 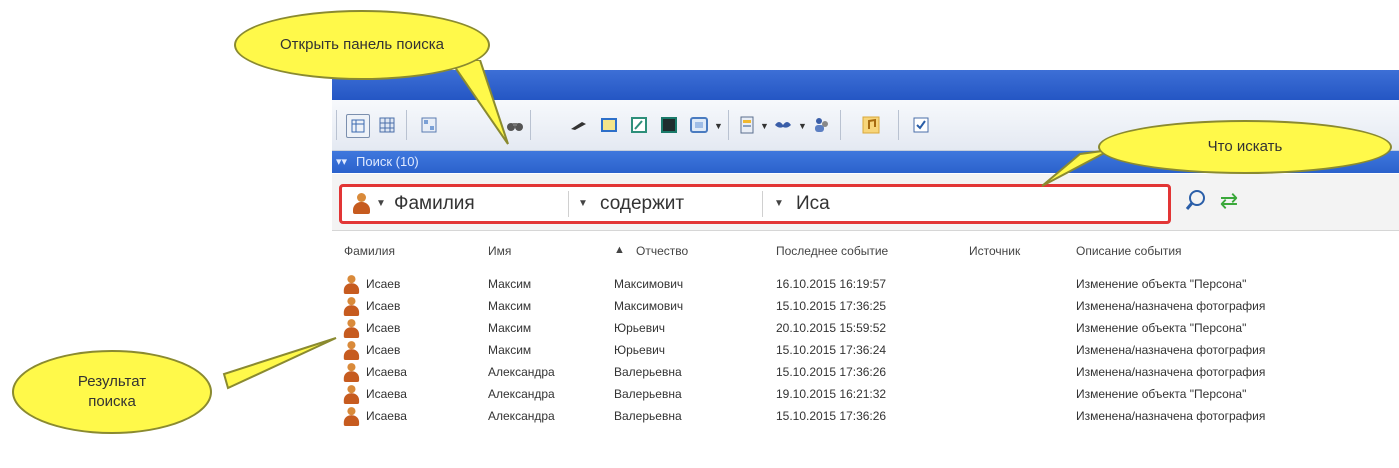 What do you see at coordinates (747, 125) in the screenshot?
I see `report-icon` at bounding box center [747, 125].